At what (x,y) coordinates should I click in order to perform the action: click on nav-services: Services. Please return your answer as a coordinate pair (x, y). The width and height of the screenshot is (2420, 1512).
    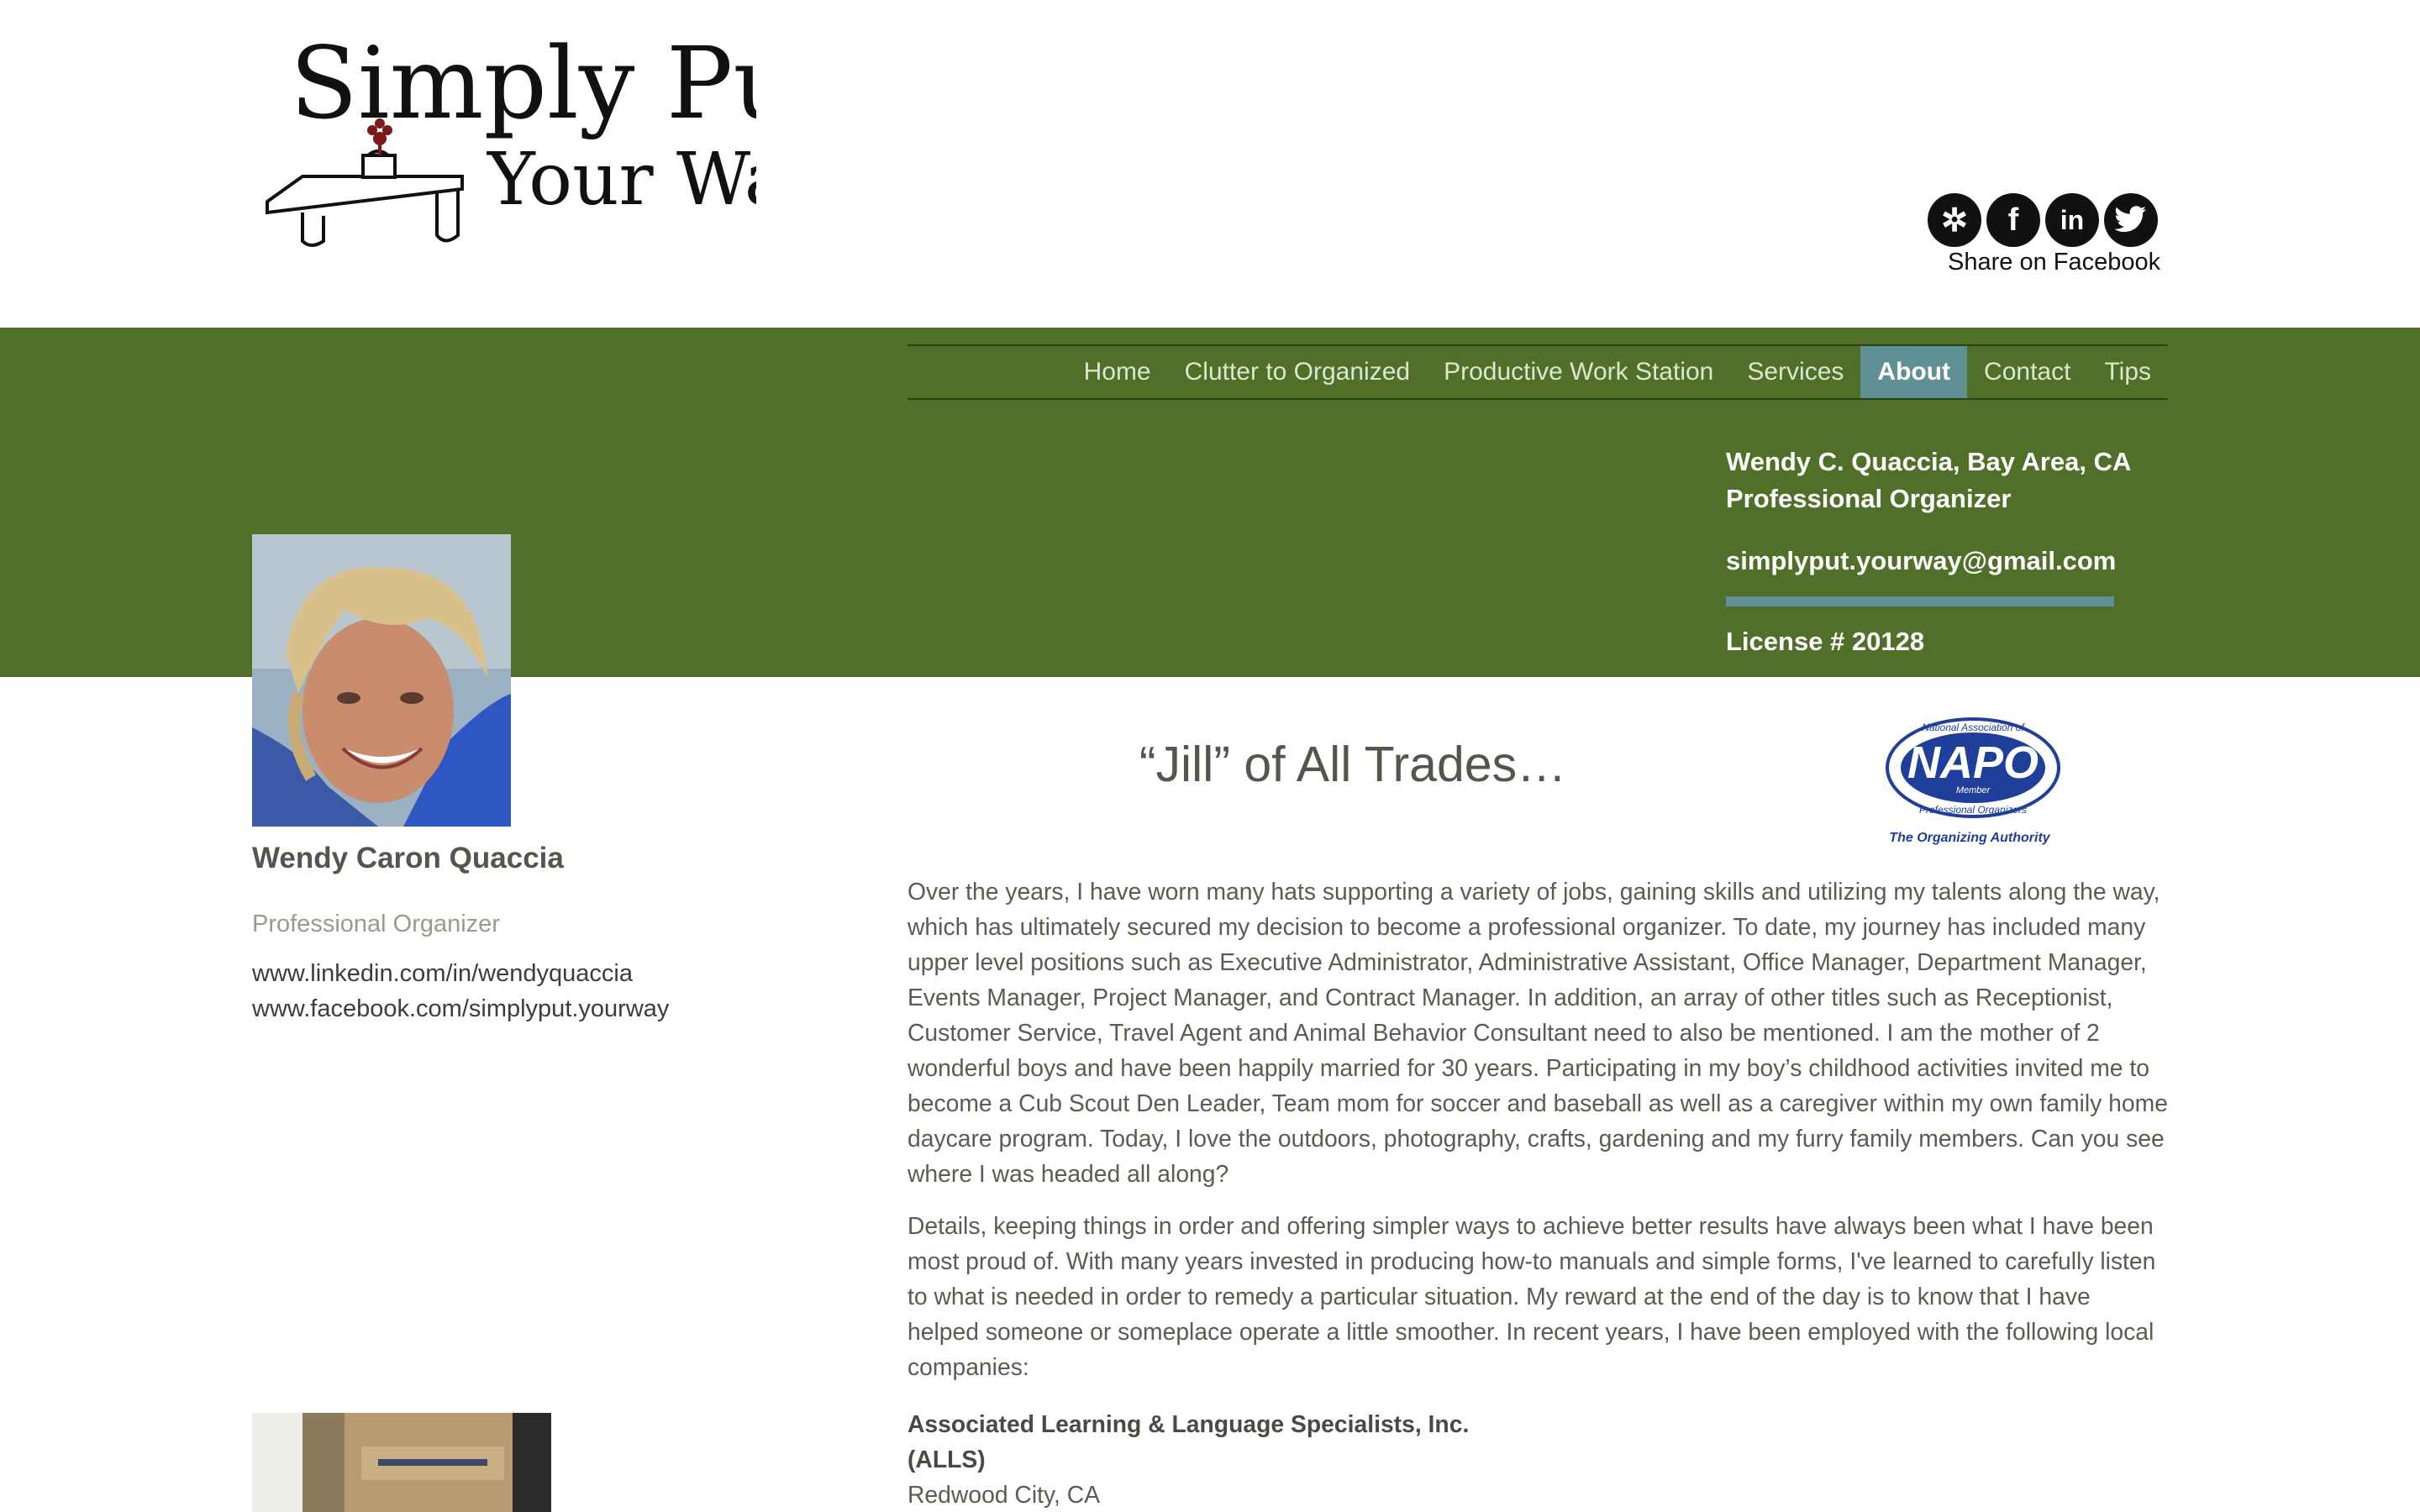
    Looking at the image, I should click on (1795, 372).